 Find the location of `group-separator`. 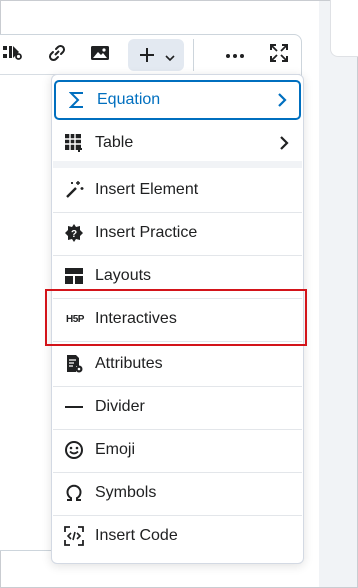

group-separator is located at coordinates (177, 164).